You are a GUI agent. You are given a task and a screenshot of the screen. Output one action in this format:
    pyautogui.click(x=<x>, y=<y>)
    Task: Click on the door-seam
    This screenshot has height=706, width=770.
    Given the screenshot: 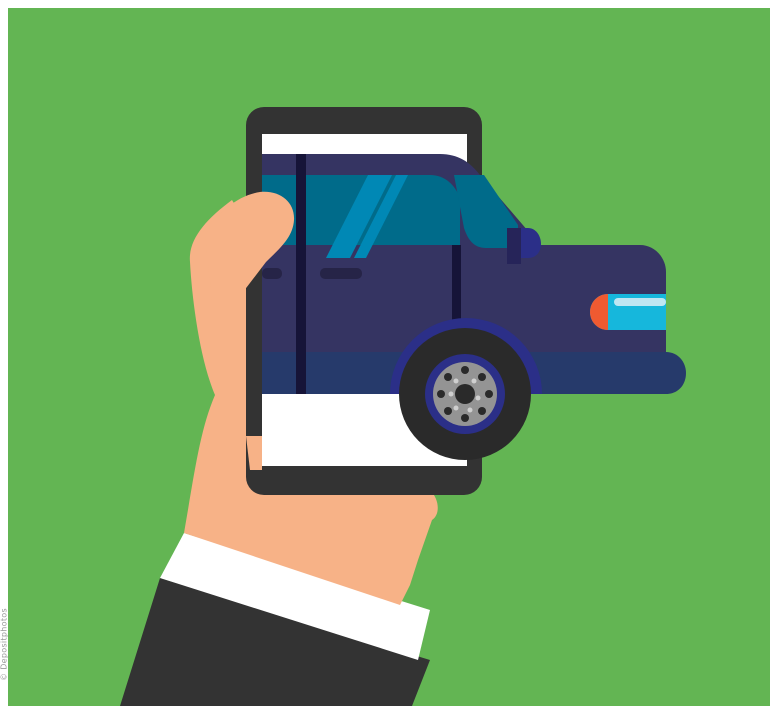 What is the action you would take?
    pyautogui.click(x=456, y=282)
    